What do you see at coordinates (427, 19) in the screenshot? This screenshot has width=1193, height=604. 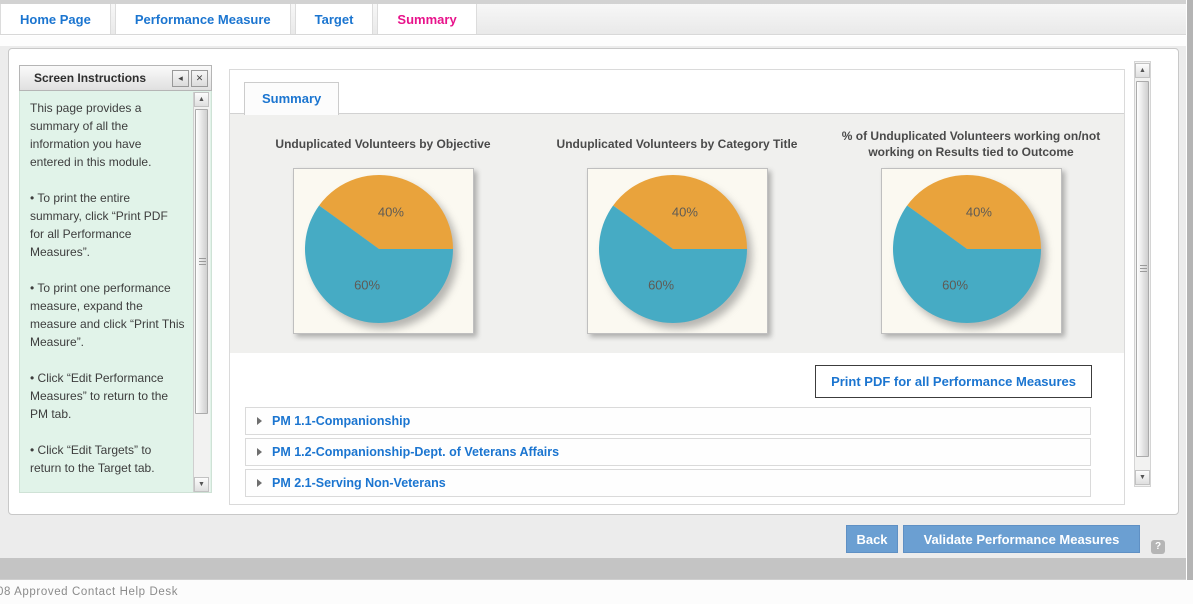 I see `tab-summary: Summary` at bounding box center [427, 19].